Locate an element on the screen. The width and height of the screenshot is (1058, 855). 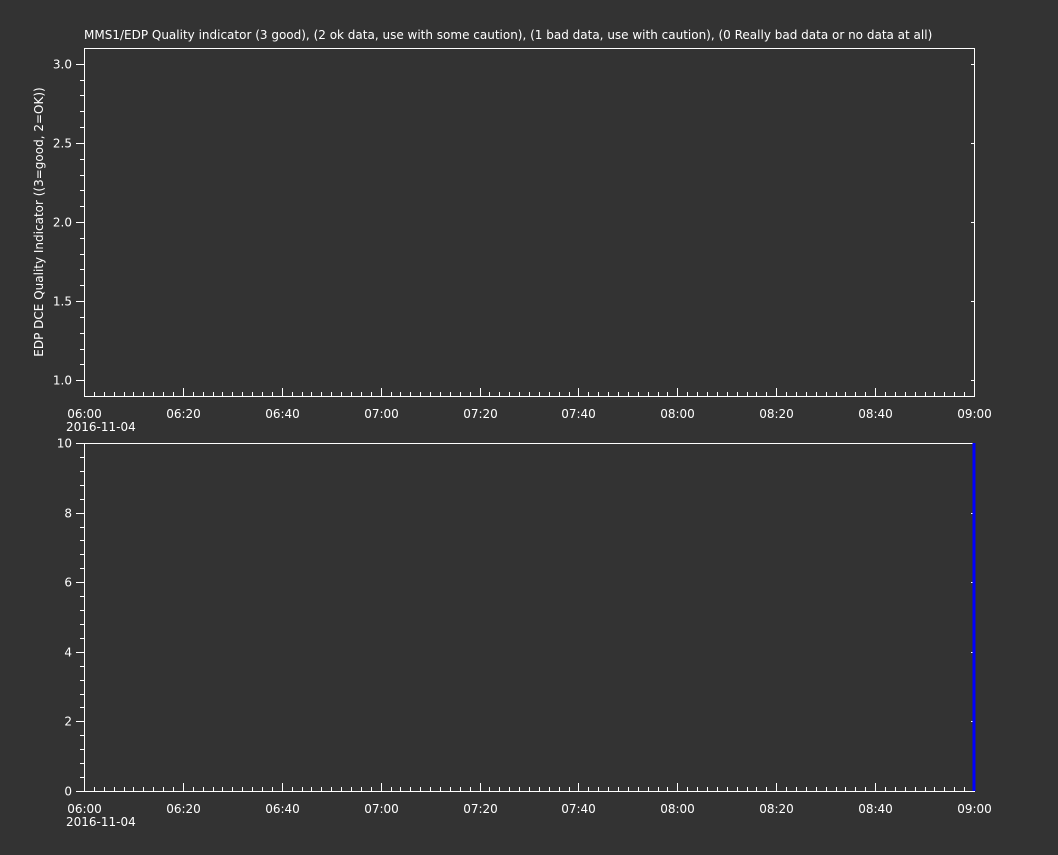
y-tick-label: 2.5 is located at coordinates (62, 144).